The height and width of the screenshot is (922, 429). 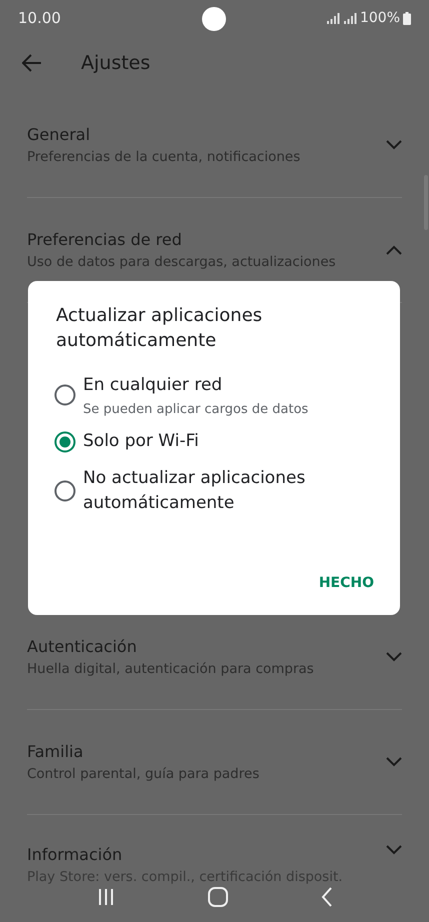 I want to click on back-icon, so click(x=326, y=897).